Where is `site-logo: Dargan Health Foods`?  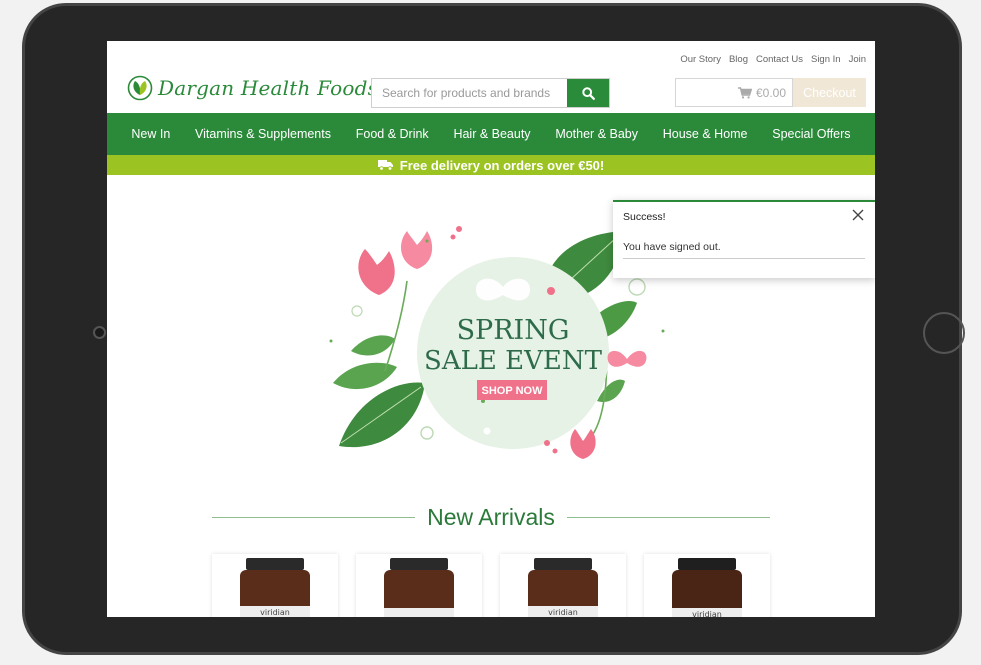
site-logo: Dargan Health Foods is located at coordinates (252, 88).